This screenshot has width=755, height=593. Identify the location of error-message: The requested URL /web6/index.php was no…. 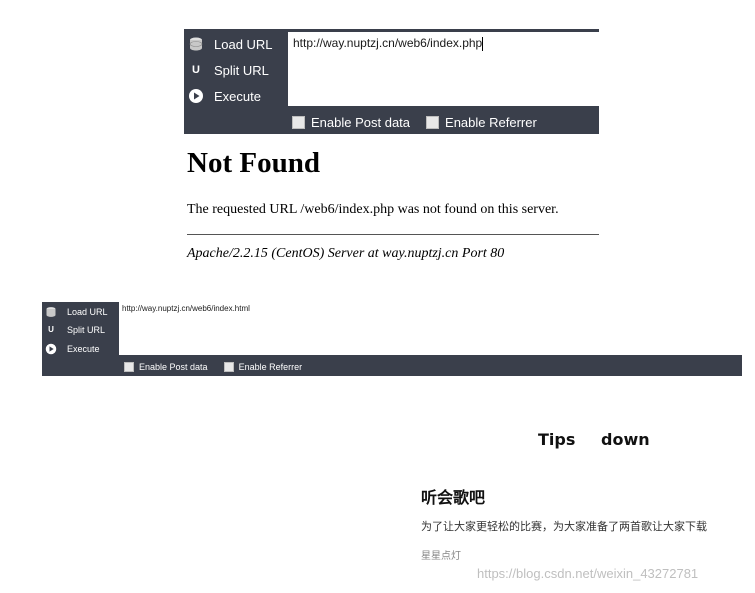
(373, 209).